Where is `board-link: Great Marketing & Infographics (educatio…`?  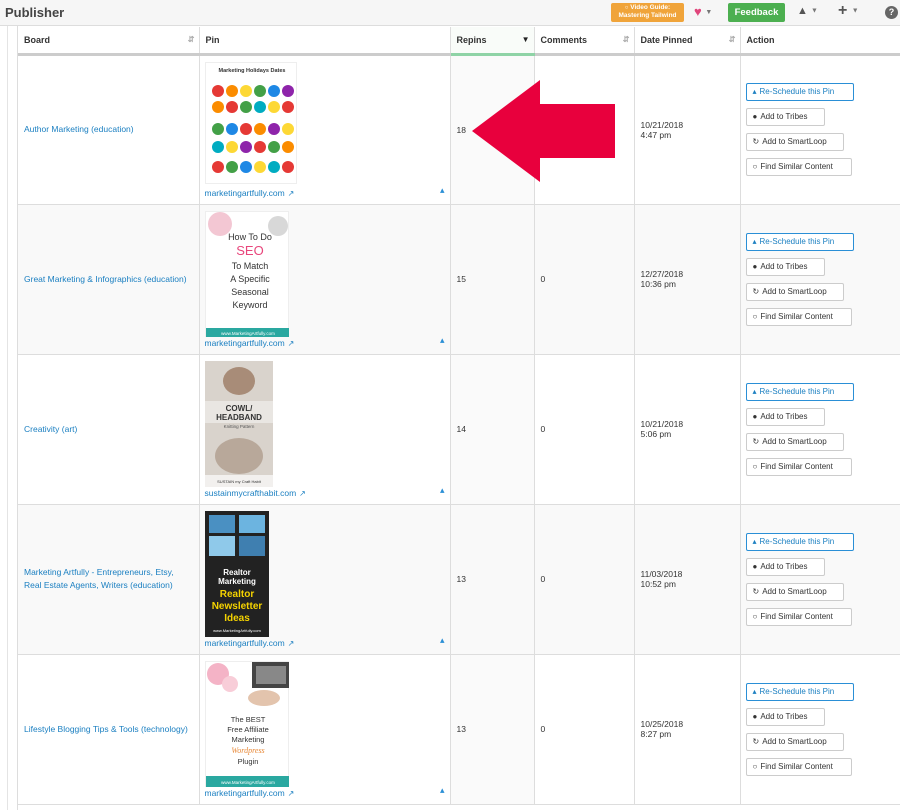
board-link: Great Marketing & Infographics (educatio… is located at coordinates (111, 279).